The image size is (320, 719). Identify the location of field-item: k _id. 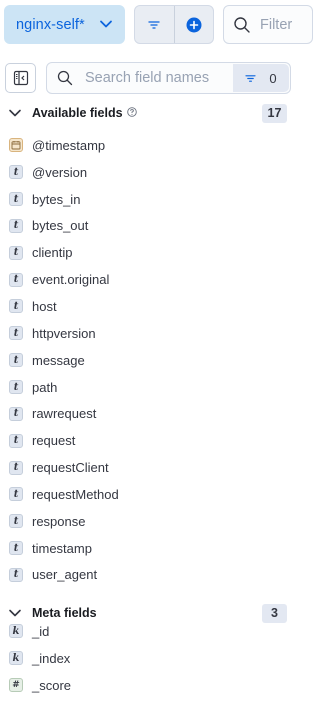
(148, 631).